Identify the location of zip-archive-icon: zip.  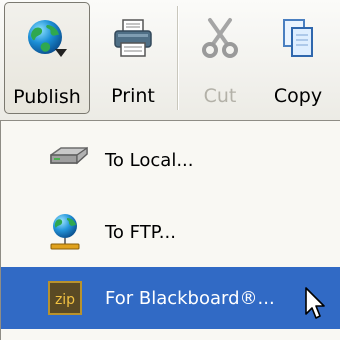
(65, 298).